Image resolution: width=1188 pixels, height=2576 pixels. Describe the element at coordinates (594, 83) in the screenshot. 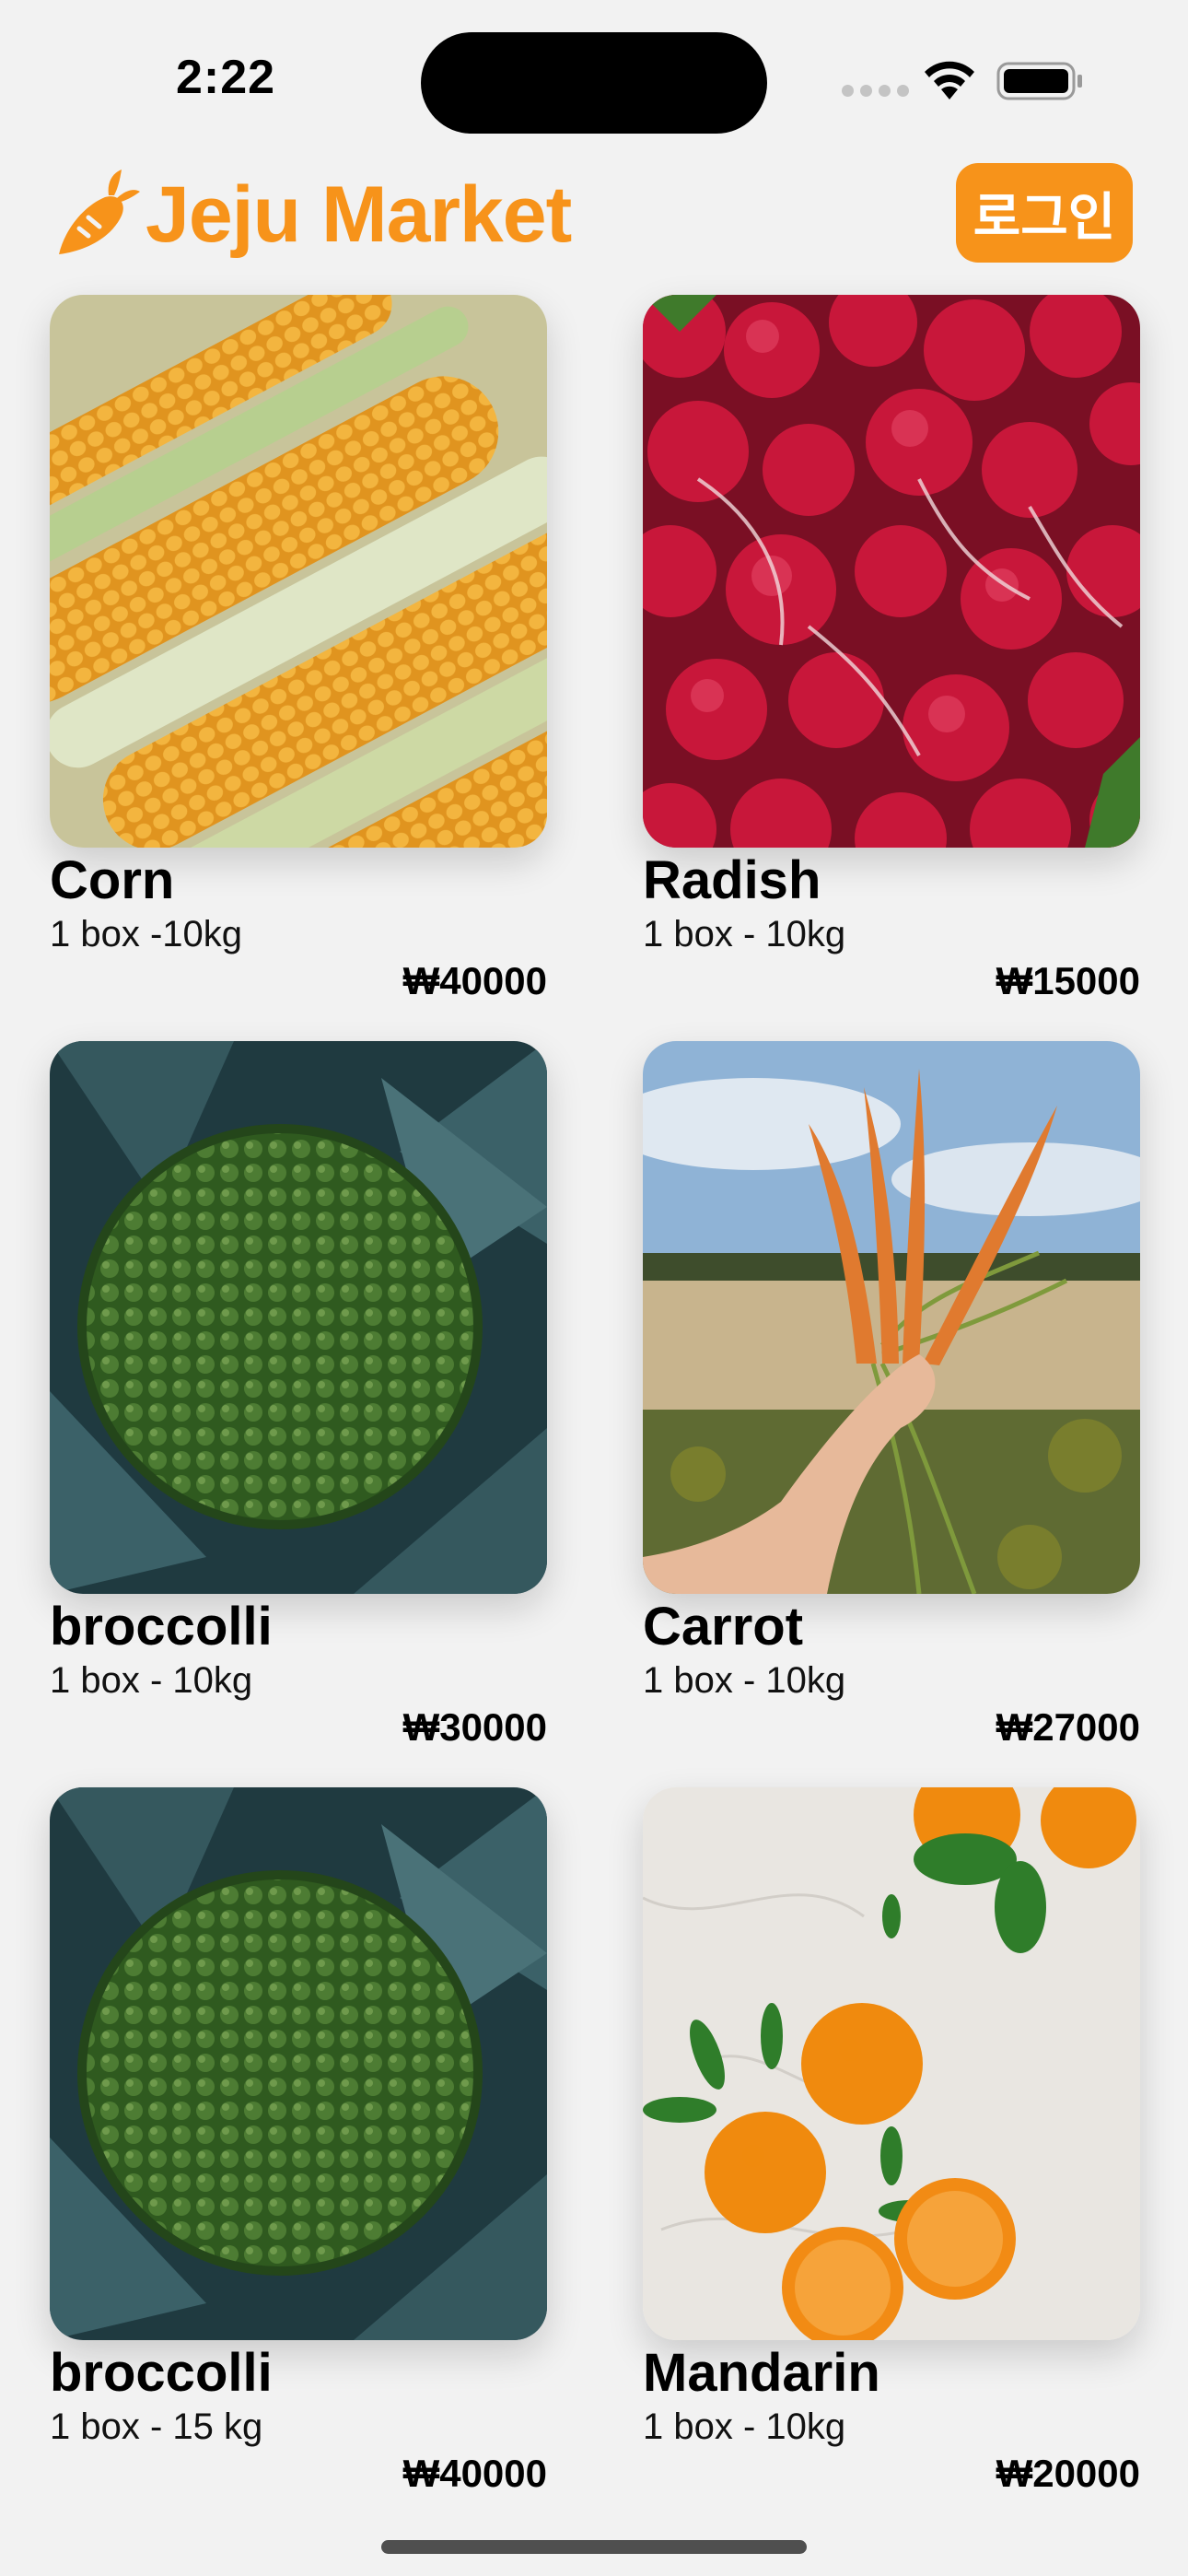

I see `dynamic-island` at that location.